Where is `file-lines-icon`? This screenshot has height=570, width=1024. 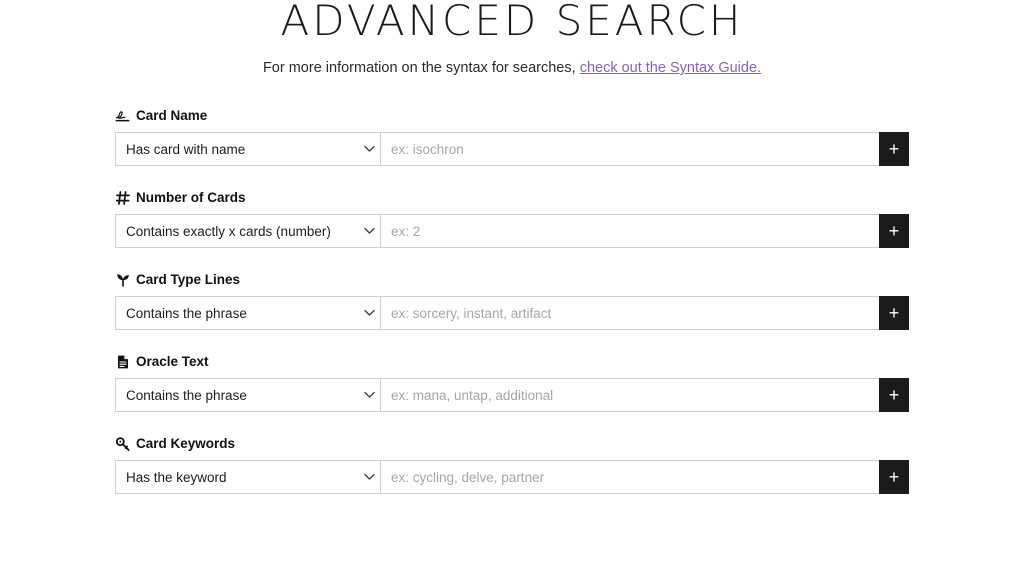 file-lines-icon is located at coordinates (122, 362).